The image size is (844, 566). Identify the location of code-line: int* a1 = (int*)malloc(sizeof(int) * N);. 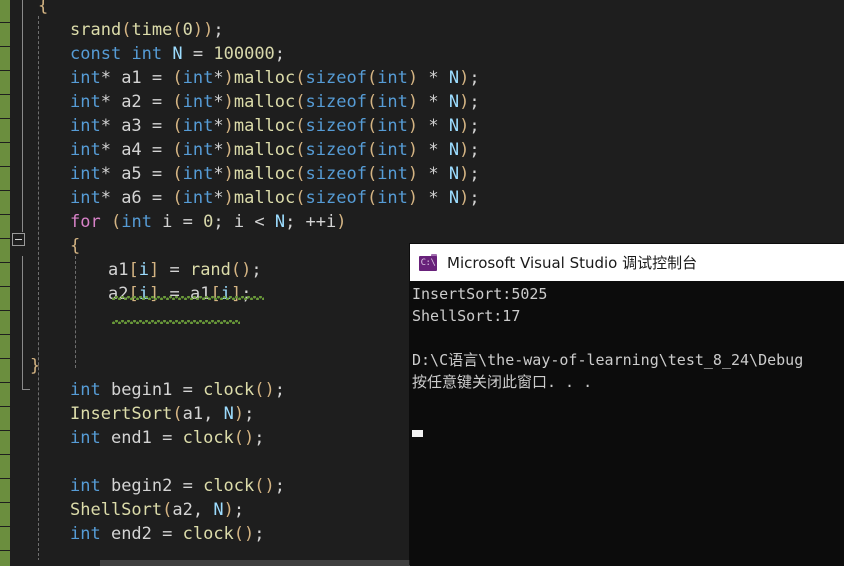
(275, 78).